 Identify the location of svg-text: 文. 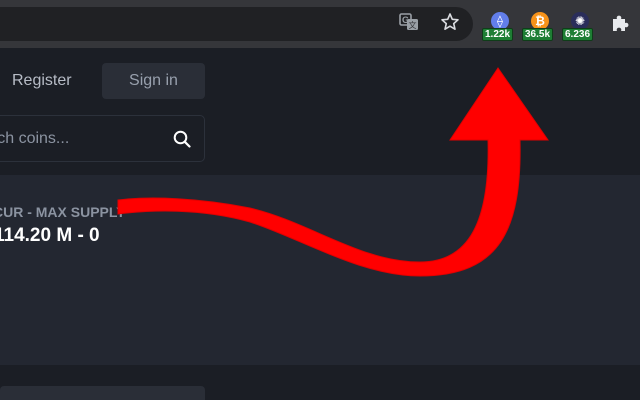
(413, 25).